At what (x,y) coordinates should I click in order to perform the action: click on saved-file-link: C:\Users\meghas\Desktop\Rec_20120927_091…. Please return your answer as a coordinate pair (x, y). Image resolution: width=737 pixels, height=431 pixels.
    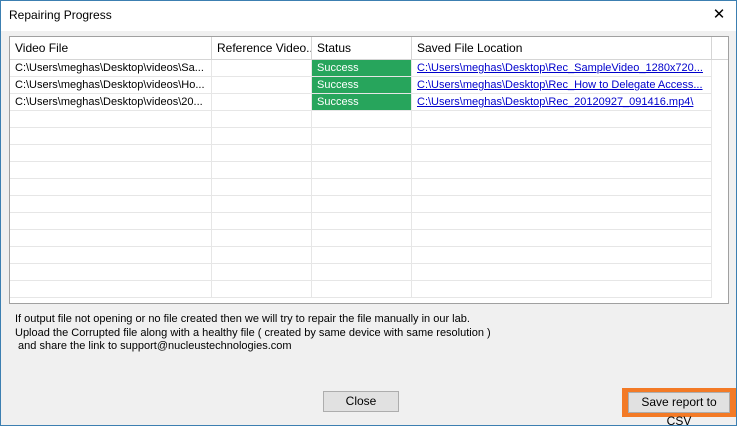
    Looking at the image, I should click on (562, 102).